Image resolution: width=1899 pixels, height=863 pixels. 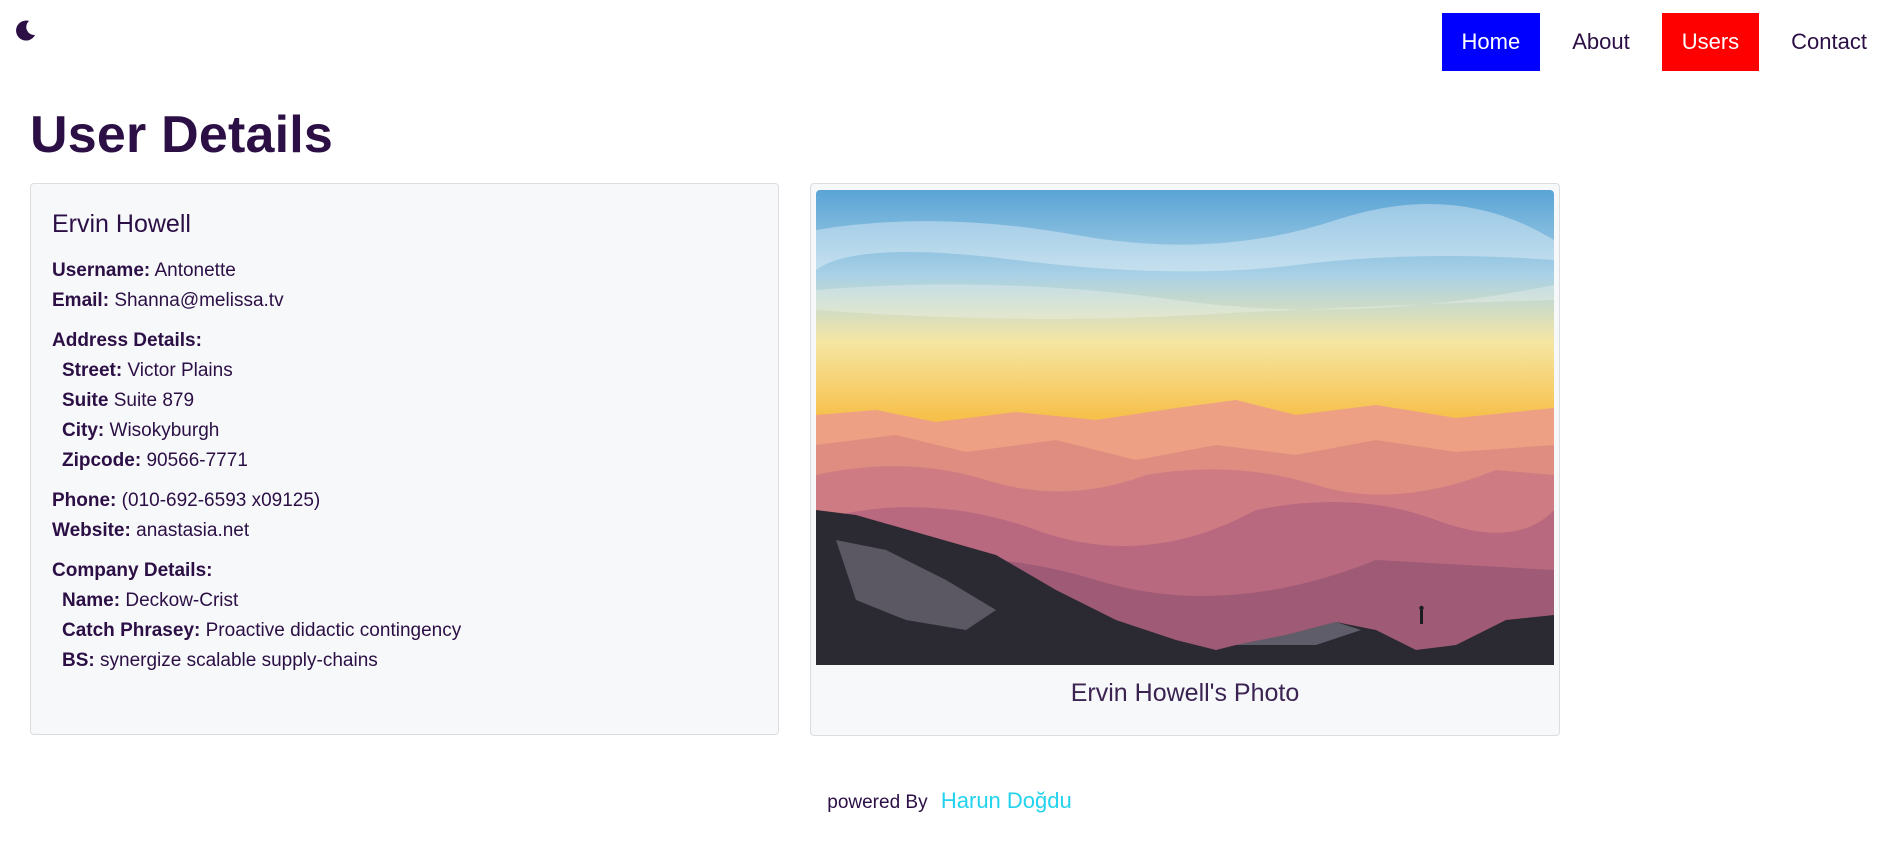 What do you see at coordinates (193, 530) in the screenshot?
I see `website-value: anastasia.net` at bounding box center [193, 530].